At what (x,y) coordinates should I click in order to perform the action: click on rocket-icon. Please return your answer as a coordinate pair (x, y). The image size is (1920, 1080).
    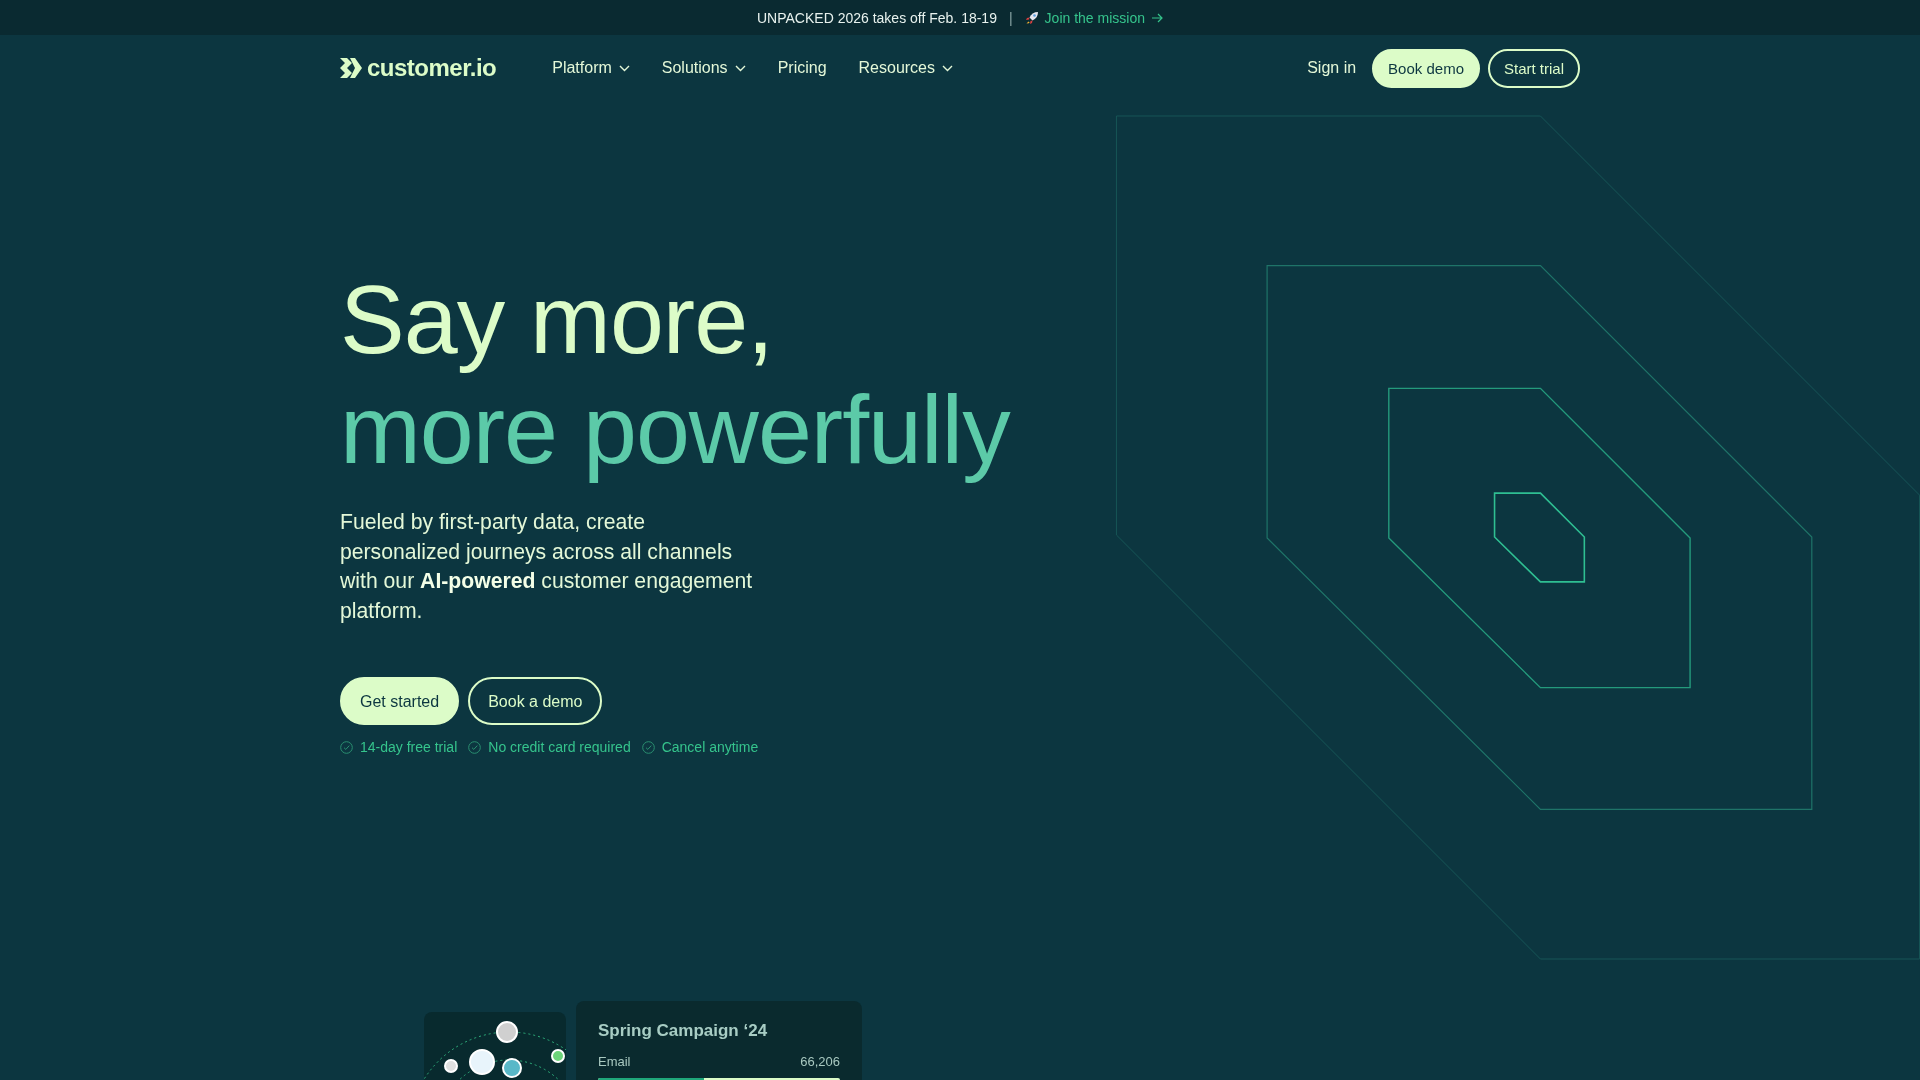
    Looking at the image, I should click on (1031, 17).